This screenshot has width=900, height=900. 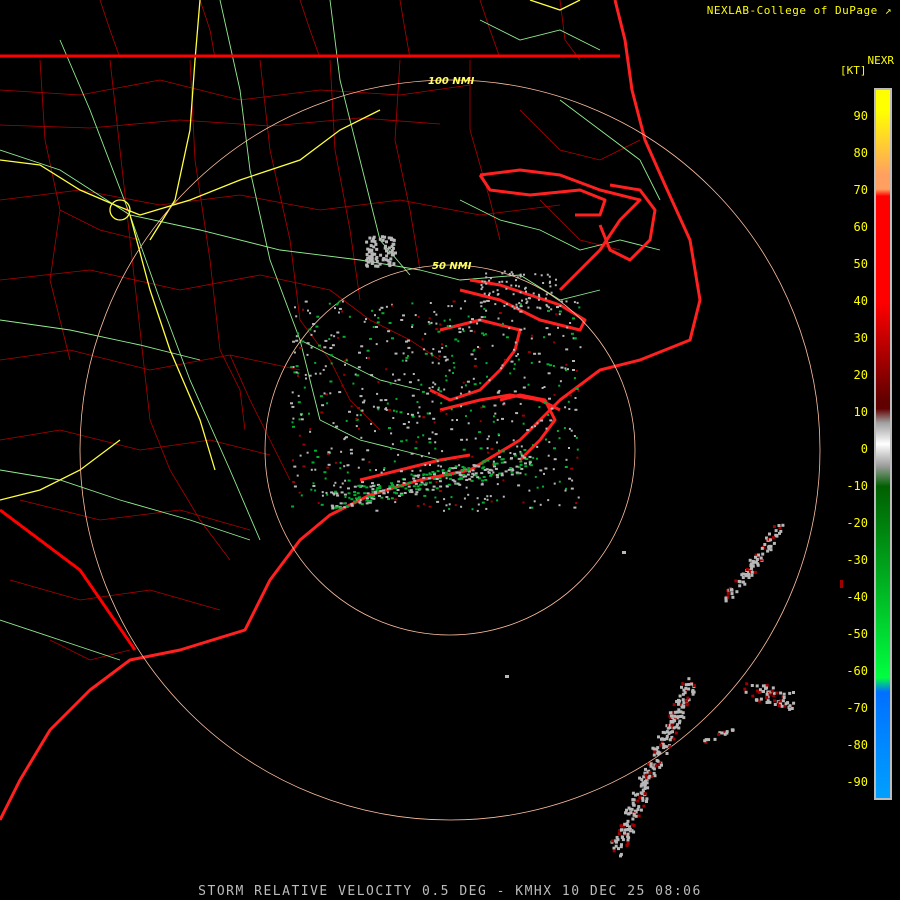 What do you see at coordinates (860, 375) in the screenshot?
I see `legend-tick-label: 20` at bounding box center [860, 375].